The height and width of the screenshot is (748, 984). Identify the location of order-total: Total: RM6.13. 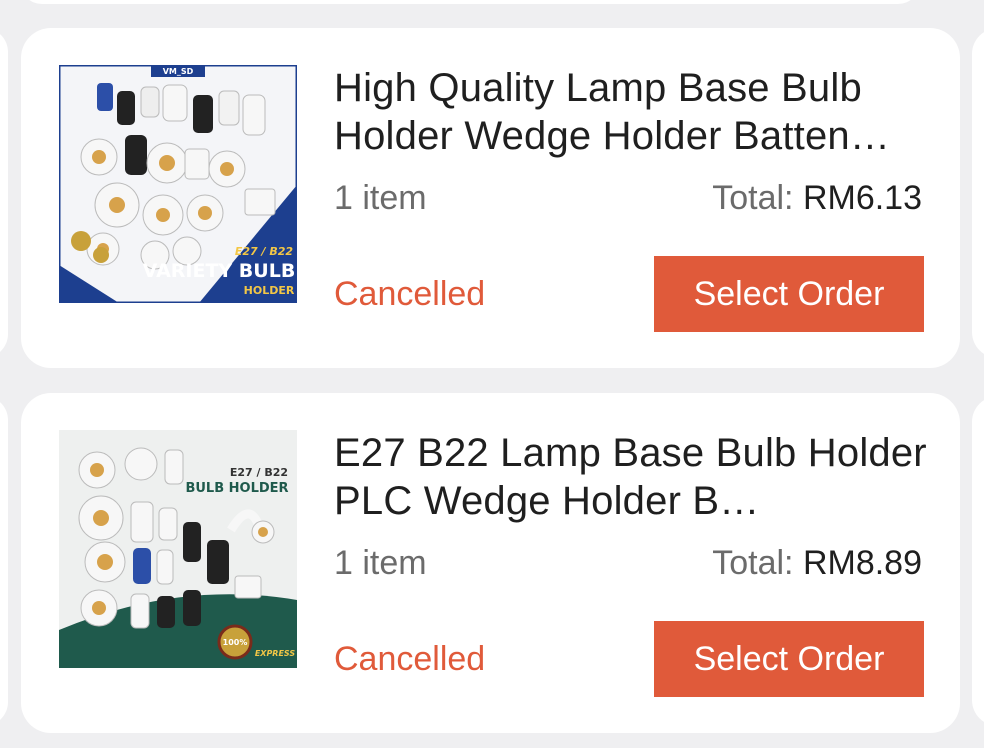
(817, 198).